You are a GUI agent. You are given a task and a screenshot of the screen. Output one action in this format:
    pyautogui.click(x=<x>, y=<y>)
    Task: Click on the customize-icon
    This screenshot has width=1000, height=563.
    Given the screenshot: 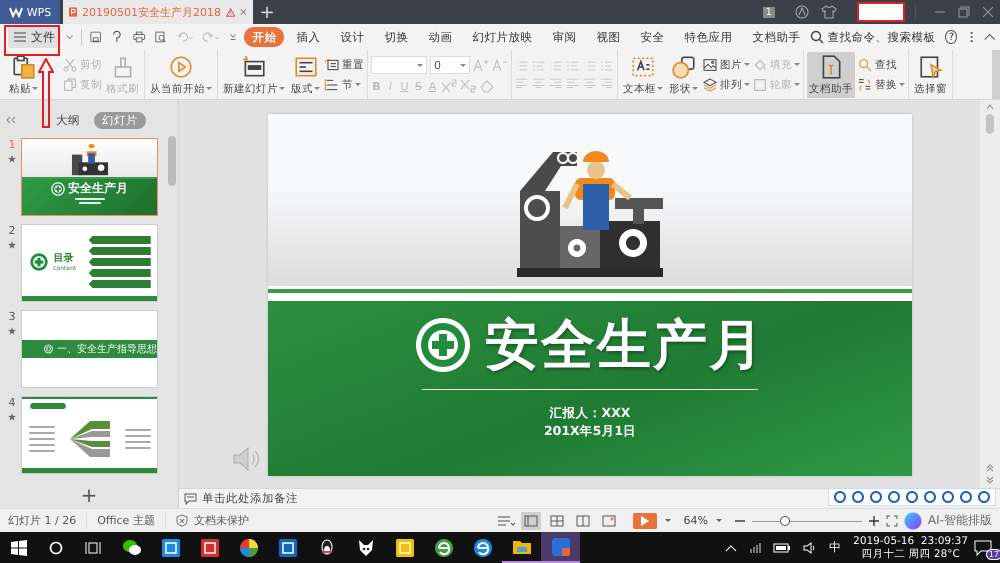 What is the action you would take?
    pyautogui.click(x=233, y=37)
    